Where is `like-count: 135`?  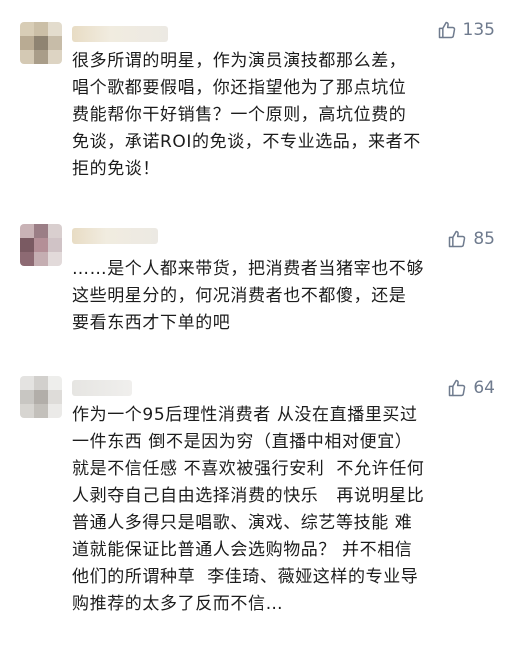 like-count: 135 is located at coordinates (478, 30).